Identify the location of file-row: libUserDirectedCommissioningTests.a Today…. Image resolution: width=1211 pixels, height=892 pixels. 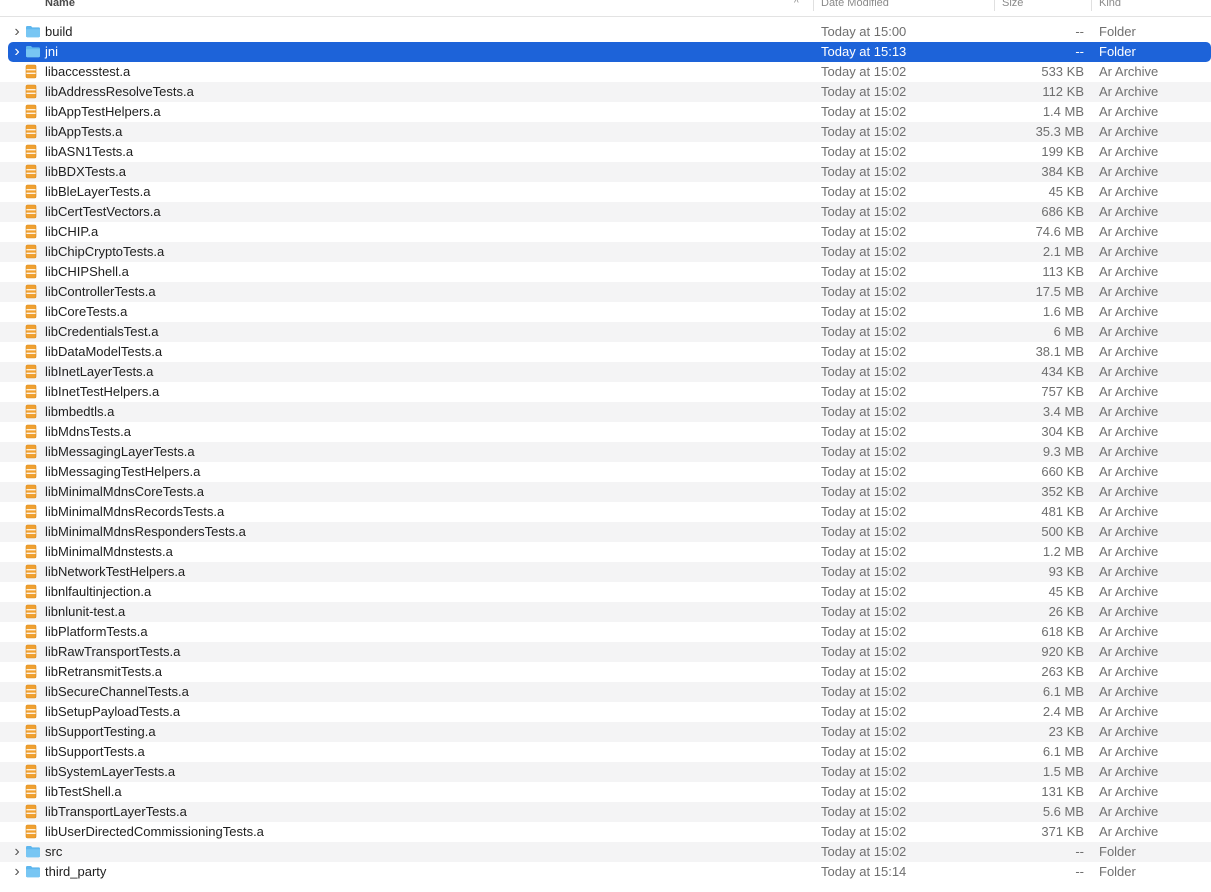
(605, 832).